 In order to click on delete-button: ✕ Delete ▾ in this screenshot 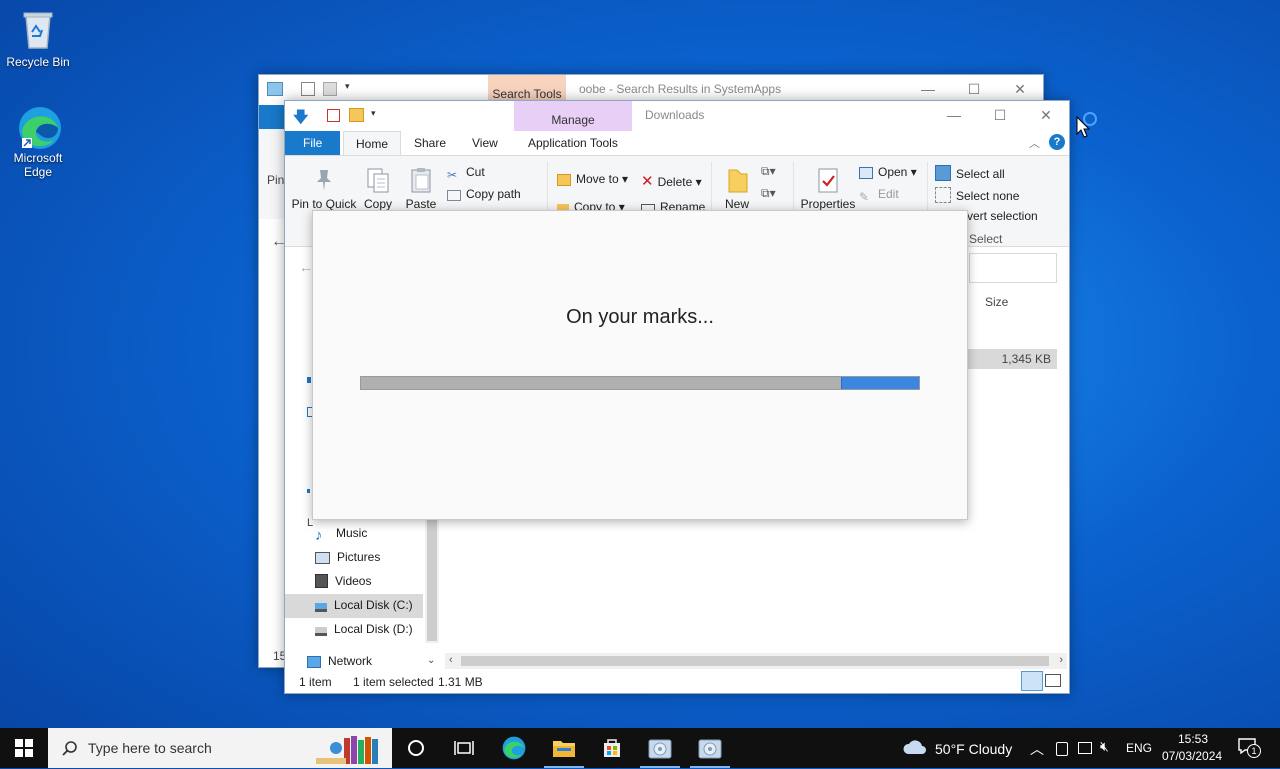, I will do `click(671, 181)`.